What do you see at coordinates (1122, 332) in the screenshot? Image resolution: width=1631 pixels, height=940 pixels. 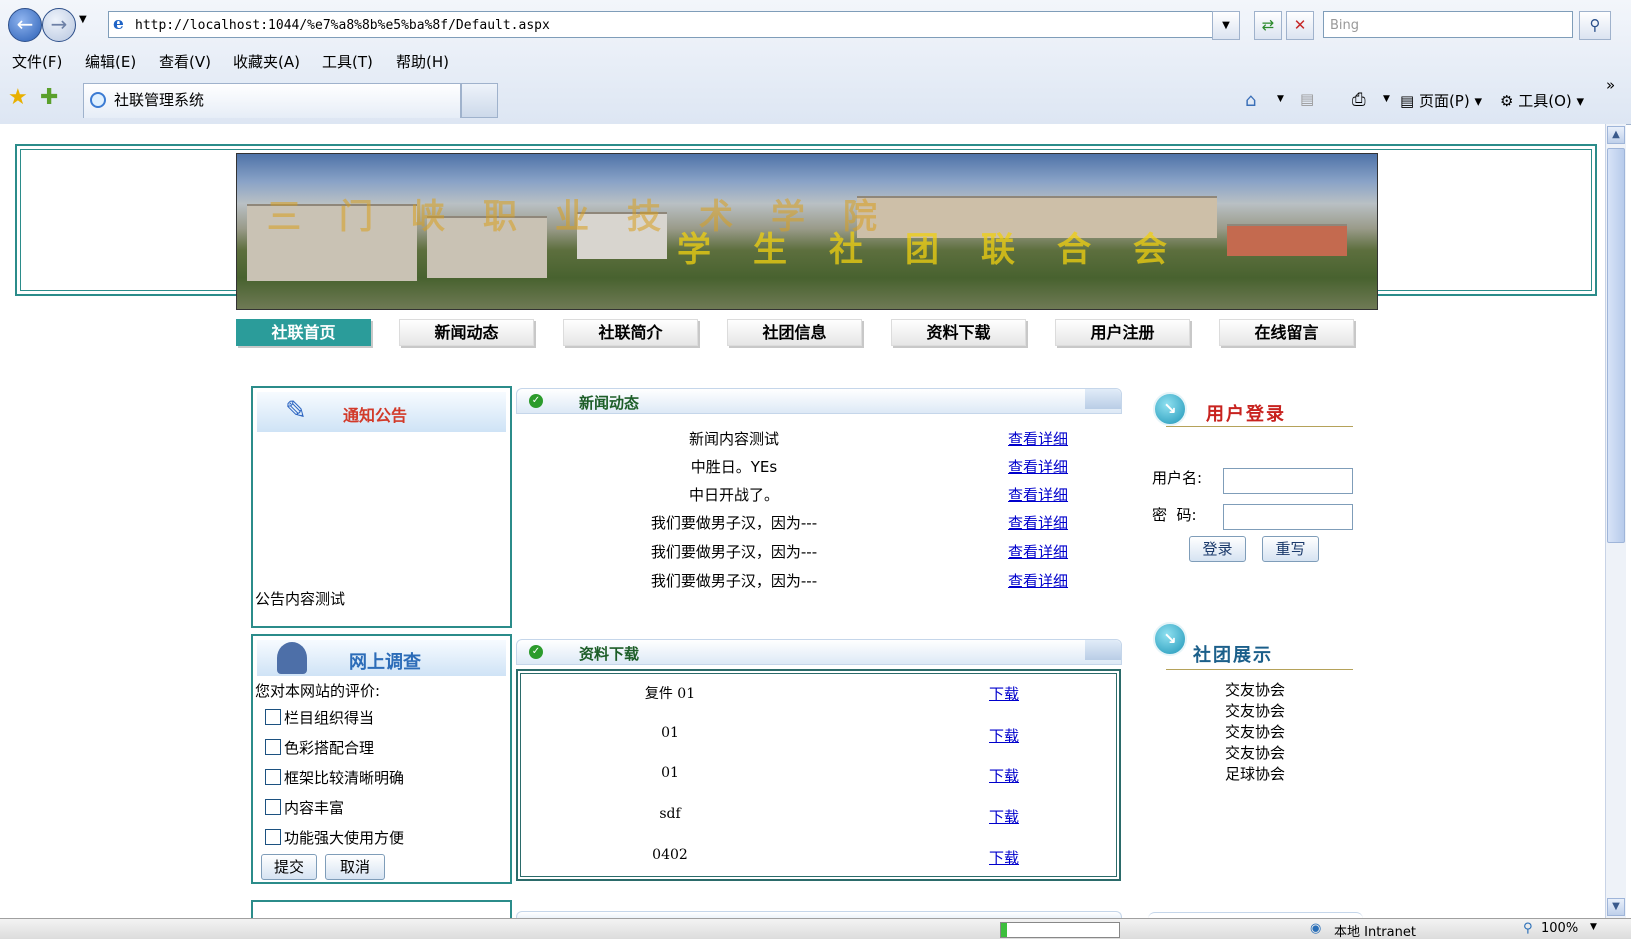 I see `nav-register: 用户注册` at bounding box center [1122, 332].